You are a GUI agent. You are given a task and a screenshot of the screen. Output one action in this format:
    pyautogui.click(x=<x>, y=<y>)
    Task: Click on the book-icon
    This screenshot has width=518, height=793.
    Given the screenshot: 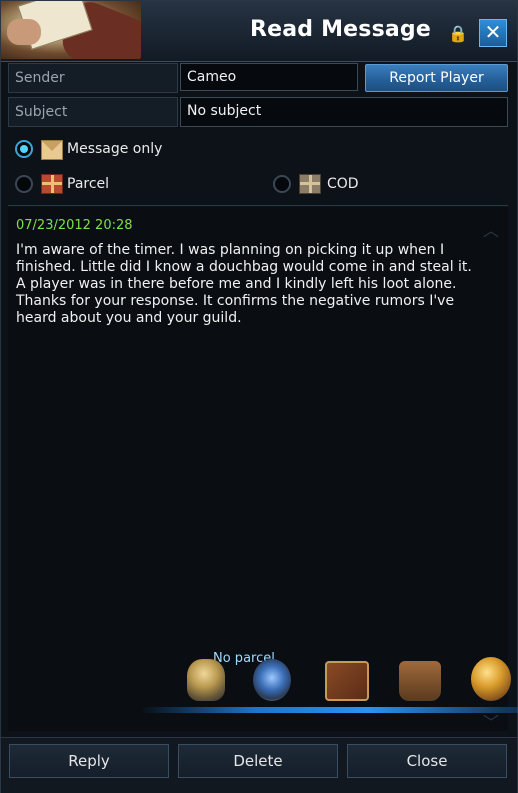 What is the action you would take?
    pyautogui.click(x=347, y=681)
    